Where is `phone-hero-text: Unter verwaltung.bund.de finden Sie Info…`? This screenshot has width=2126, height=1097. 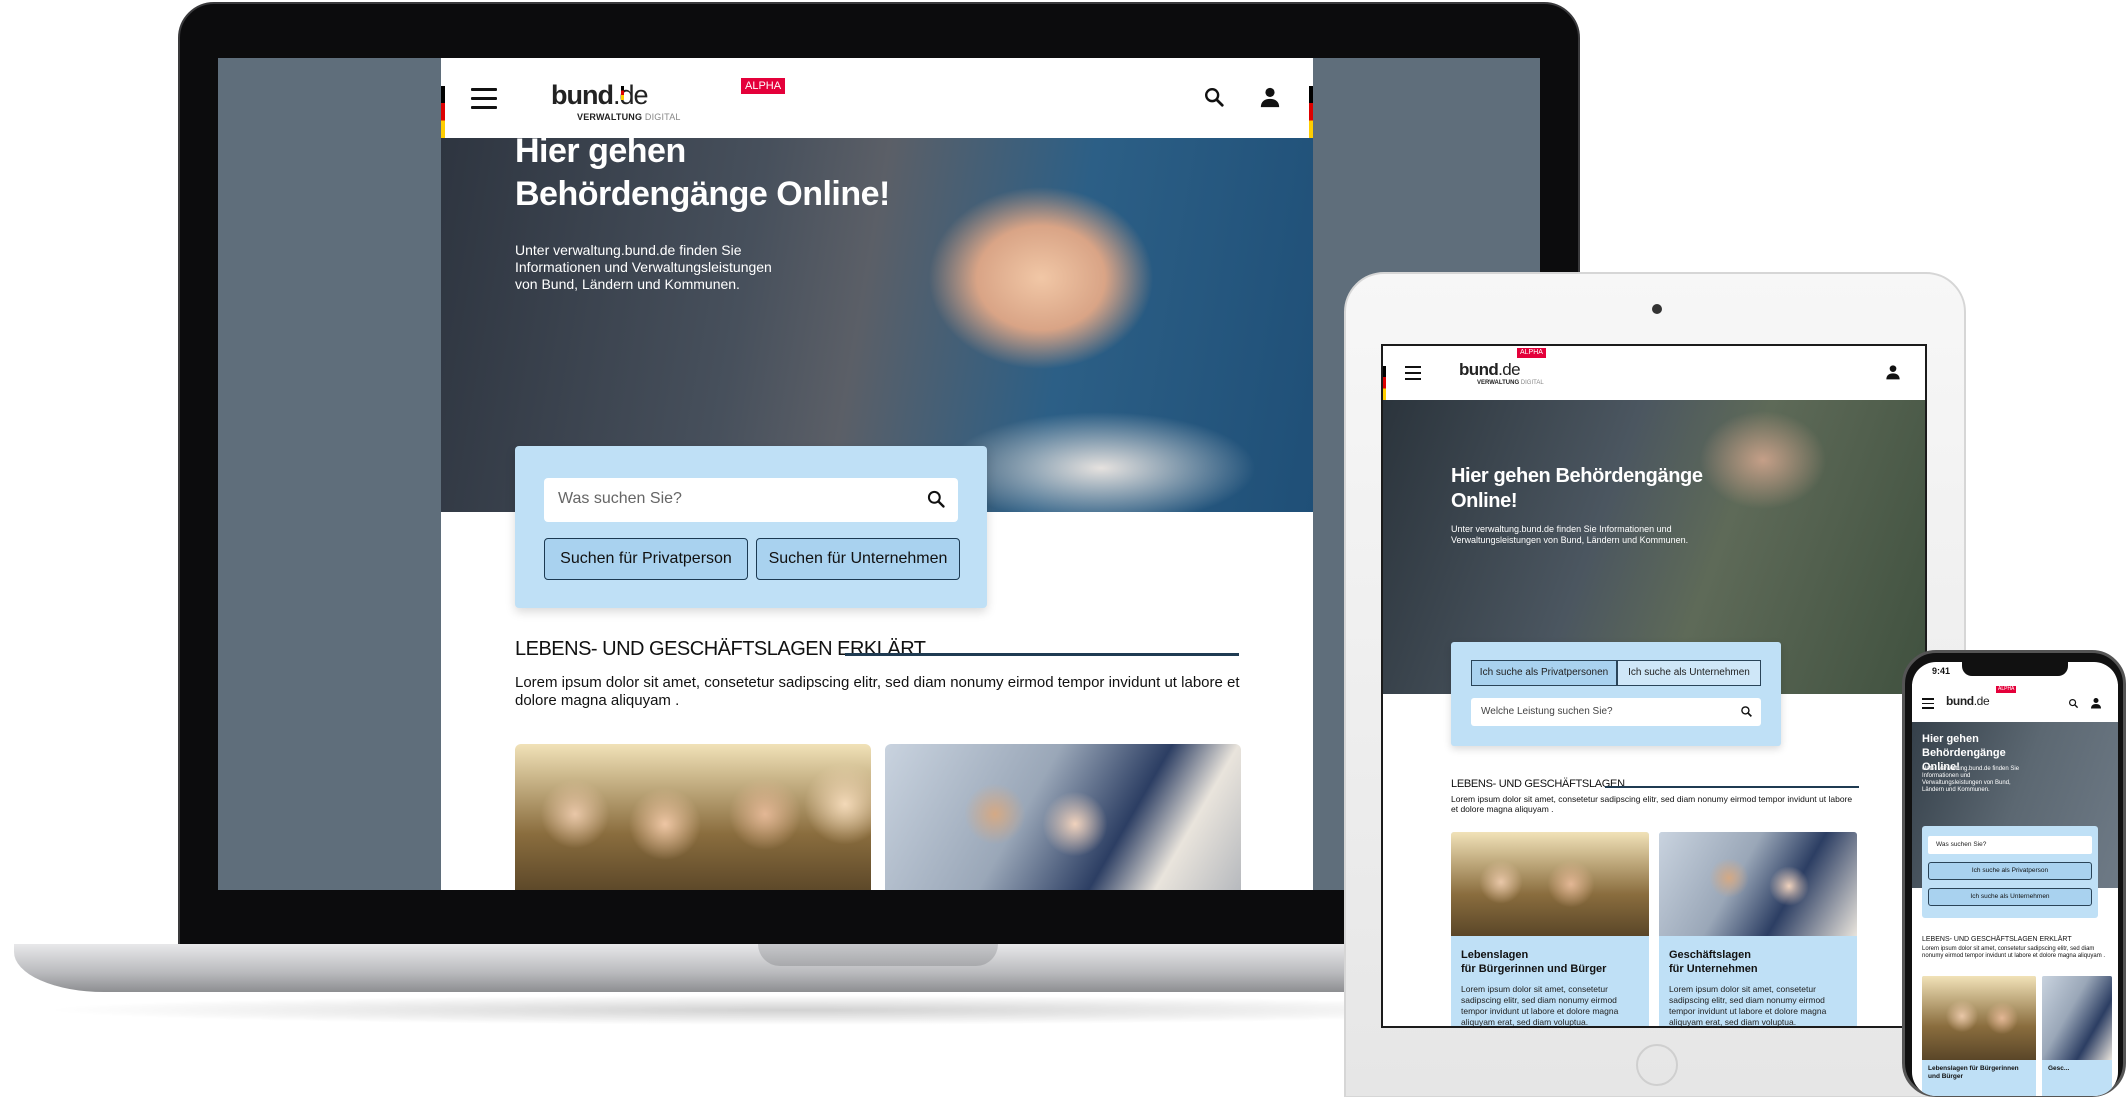
phone-hero-text: Unter verwaltung.bund.de finden Sie Info… is located at coordinates (1971, 779).